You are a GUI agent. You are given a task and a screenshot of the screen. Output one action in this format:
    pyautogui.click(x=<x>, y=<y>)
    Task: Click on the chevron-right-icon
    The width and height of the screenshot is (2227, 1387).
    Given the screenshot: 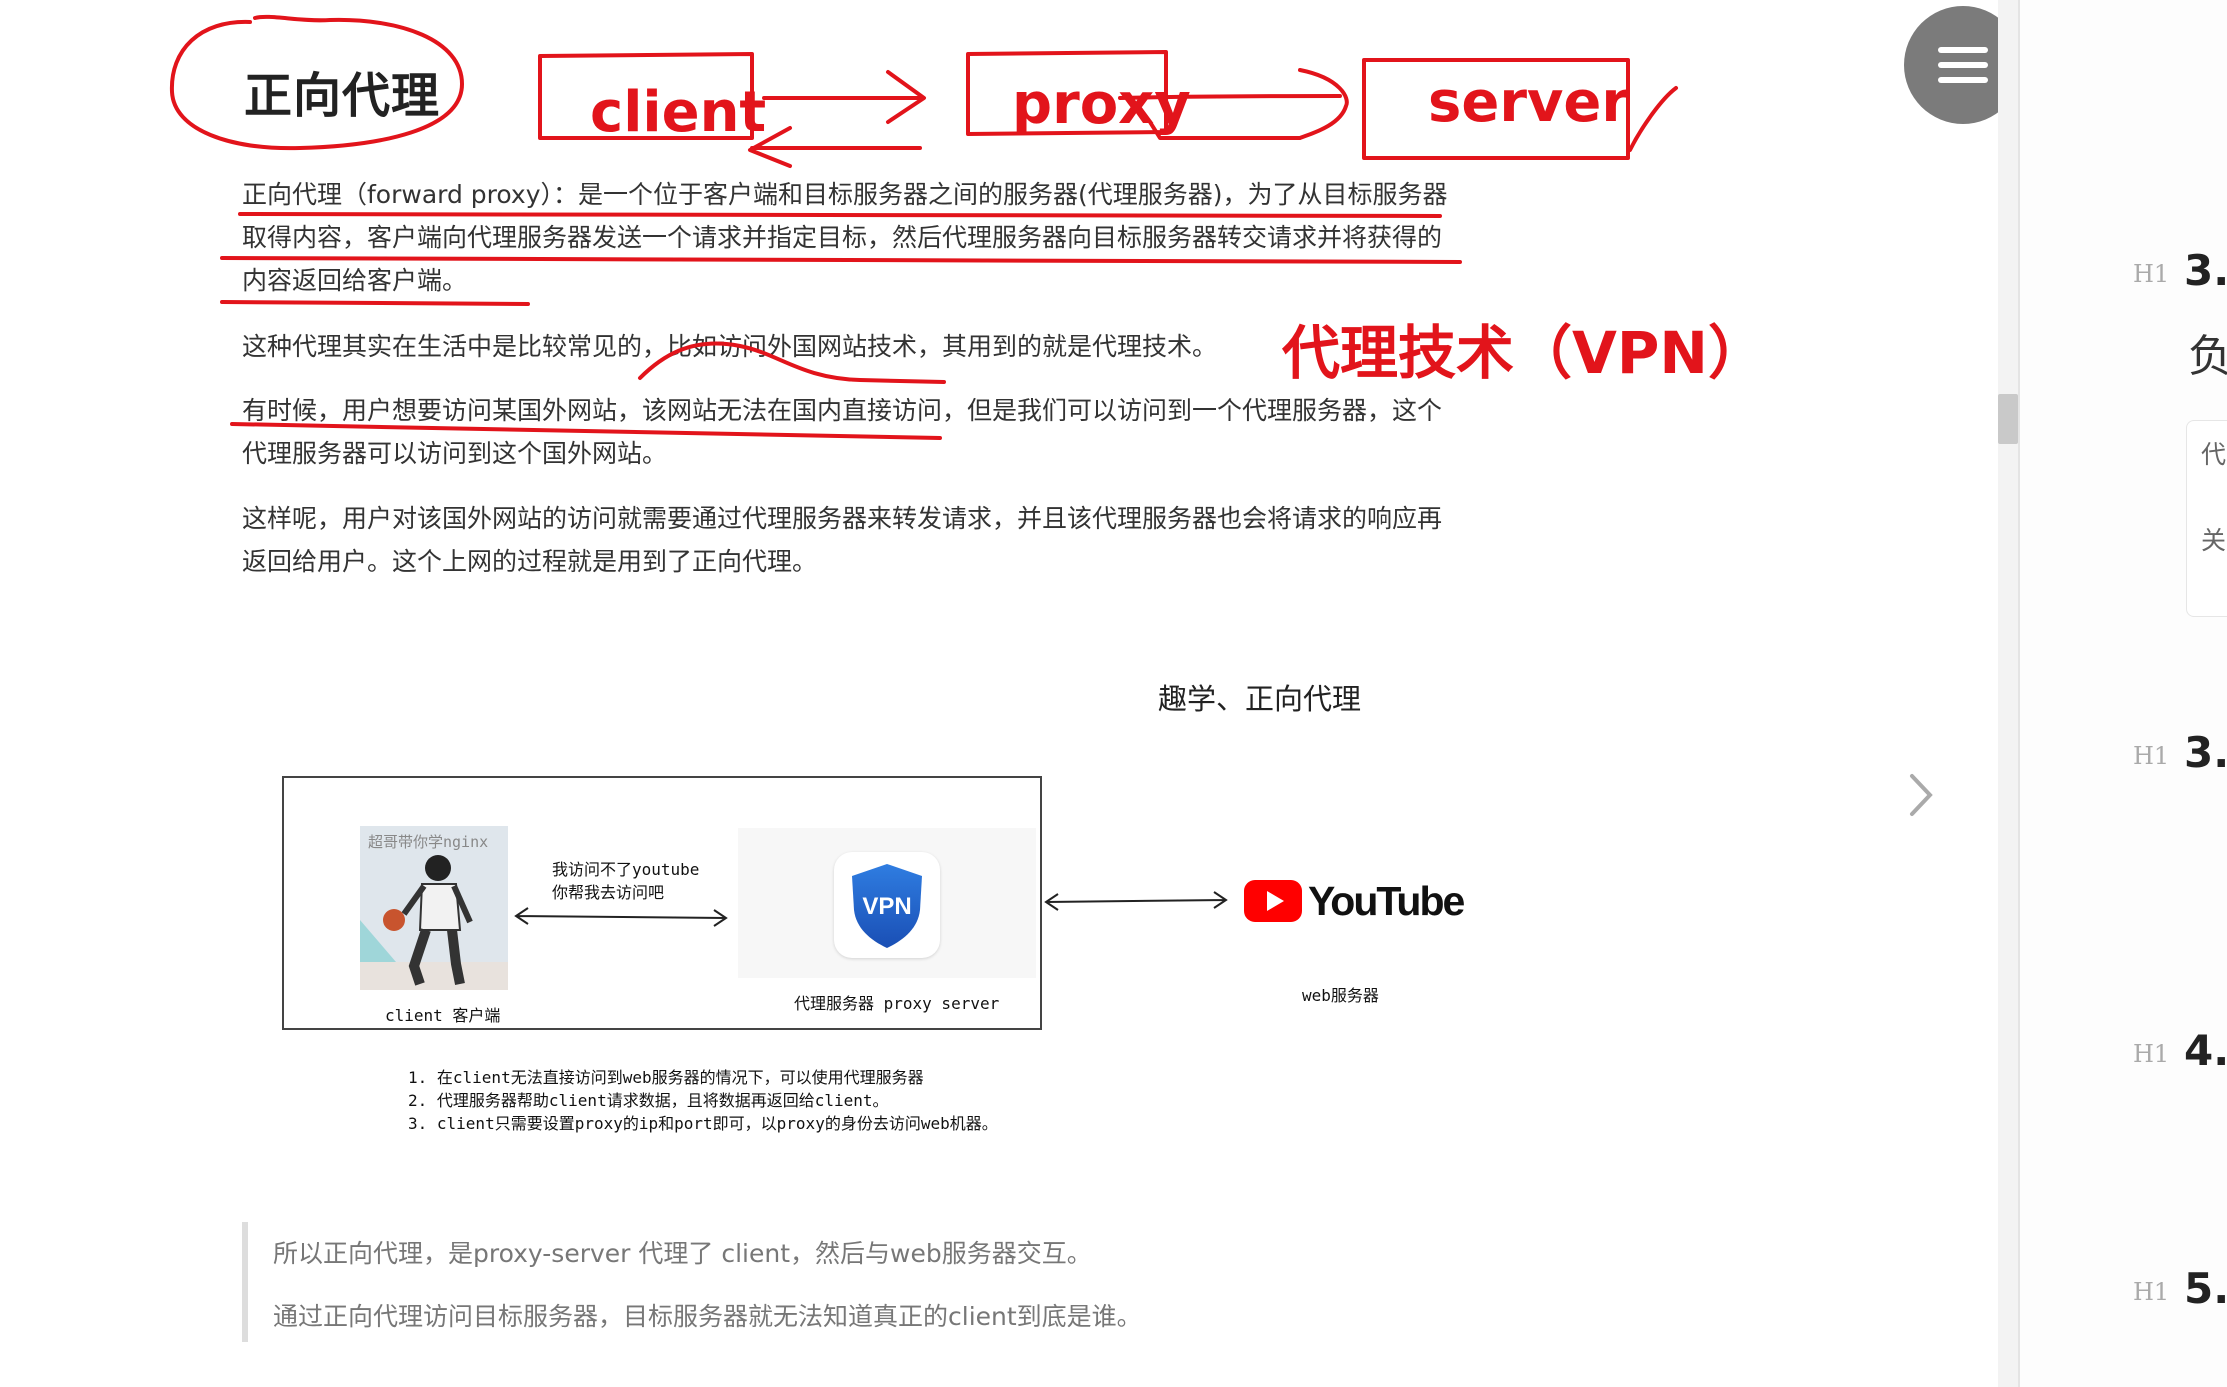 What is the action you would take?
    pyautogui.click(x=1920, y=795)
    